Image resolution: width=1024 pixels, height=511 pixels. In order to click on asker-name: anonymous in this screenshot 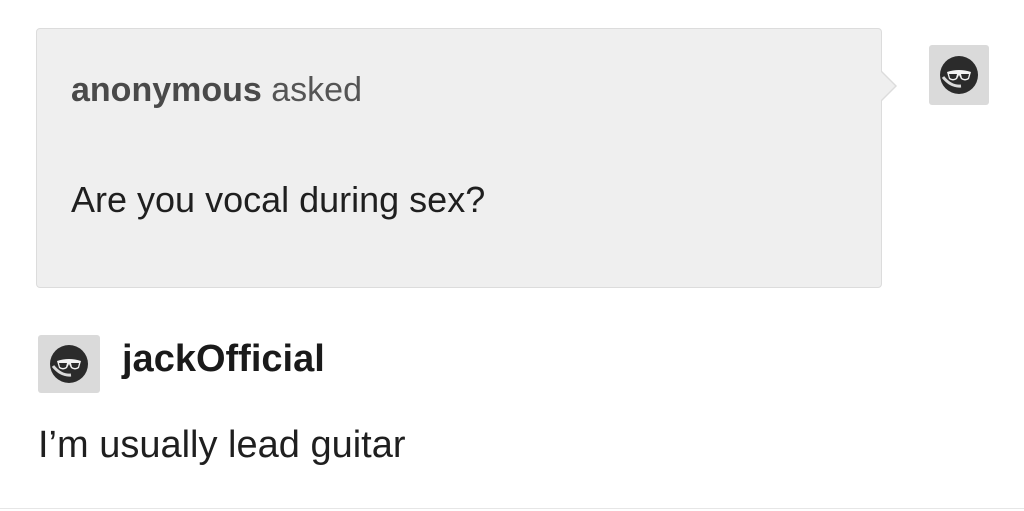, I will do `click(166, 90)`.